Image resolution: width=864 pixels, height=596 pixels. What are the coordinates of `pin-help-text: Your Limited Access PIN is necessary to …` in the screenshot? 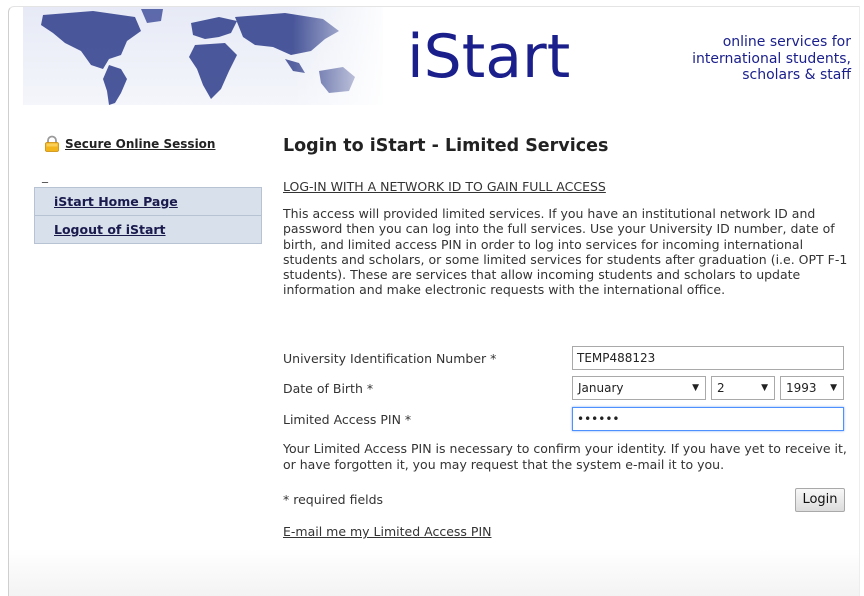 It's located at (565, 456).